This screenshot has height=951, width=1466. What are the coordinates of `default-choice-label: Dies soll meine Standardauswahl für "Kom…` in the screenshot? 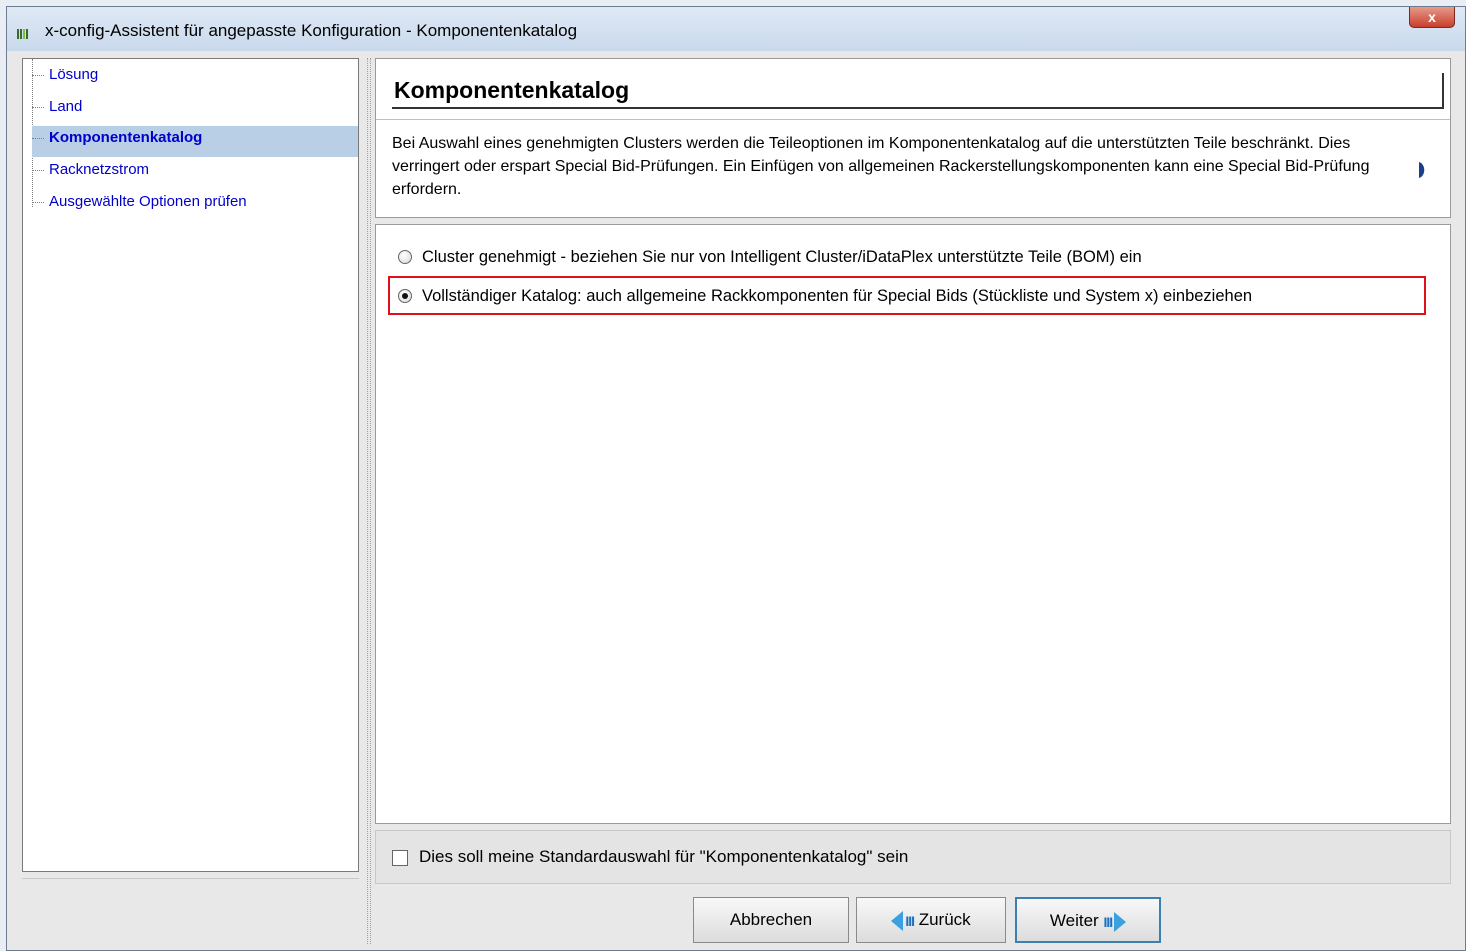 It's located at (663, 857).